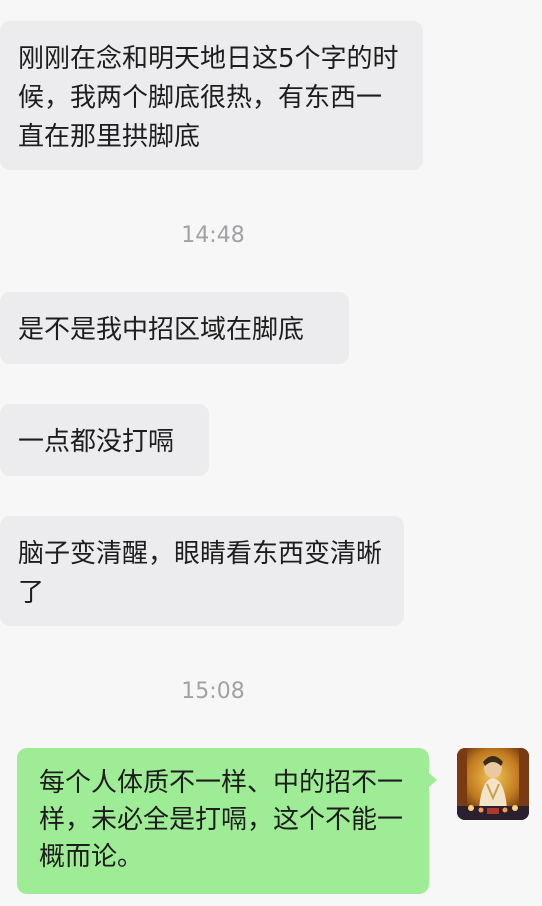 The height and width of the screenshot is (906, 542). What do you see at coordinates (213, 235) in the screenshot?
I see `message-timestamp: 14:48` at bounding box center [213, 235].